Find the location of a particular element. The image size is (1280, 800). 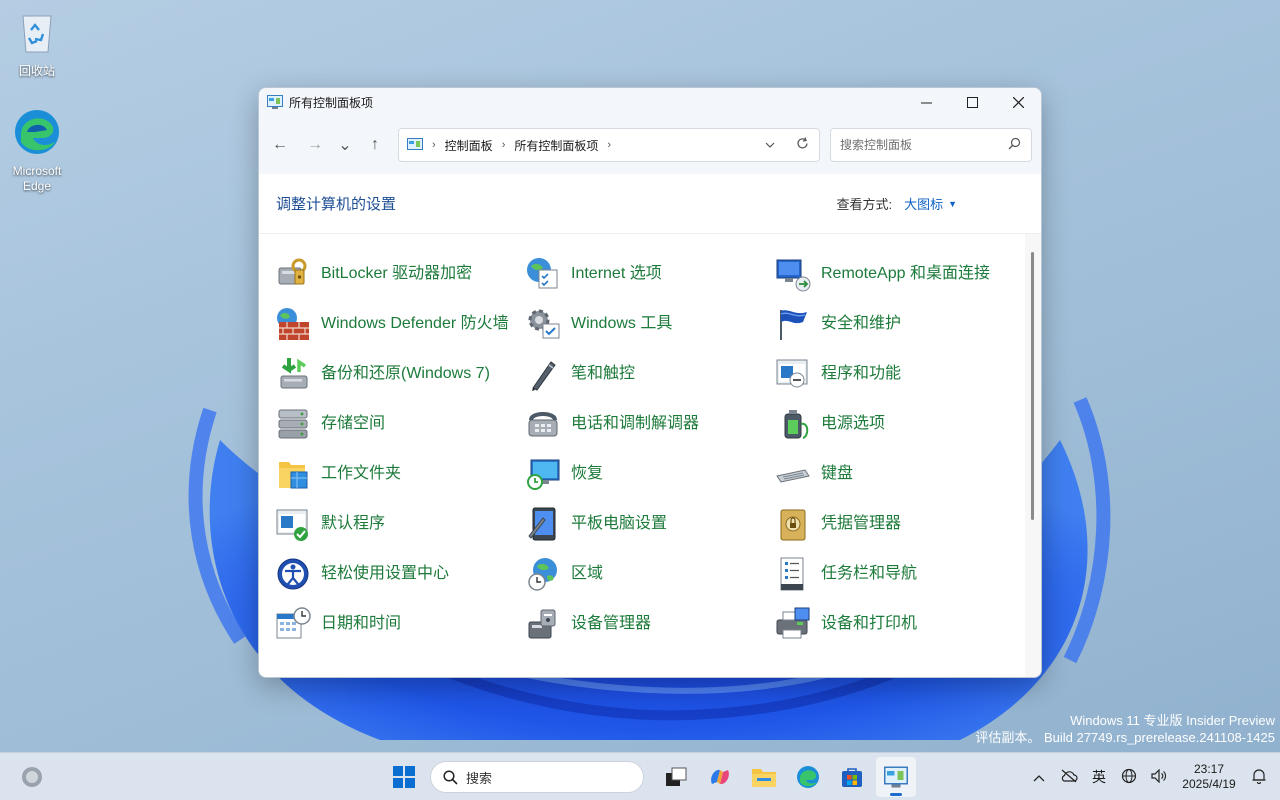

control-panel-item: 恢复 is located at coordinates (650, 474).